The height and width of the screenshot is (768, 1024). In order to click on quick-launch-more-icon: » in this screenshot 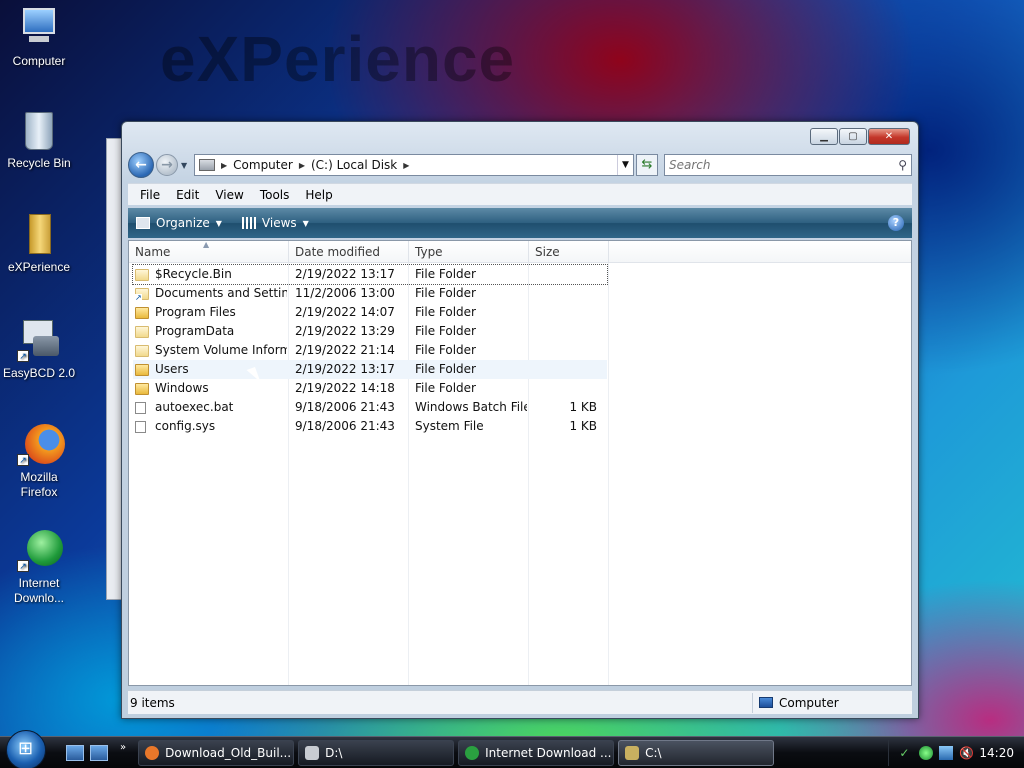, I will do `click(123, 747)`.